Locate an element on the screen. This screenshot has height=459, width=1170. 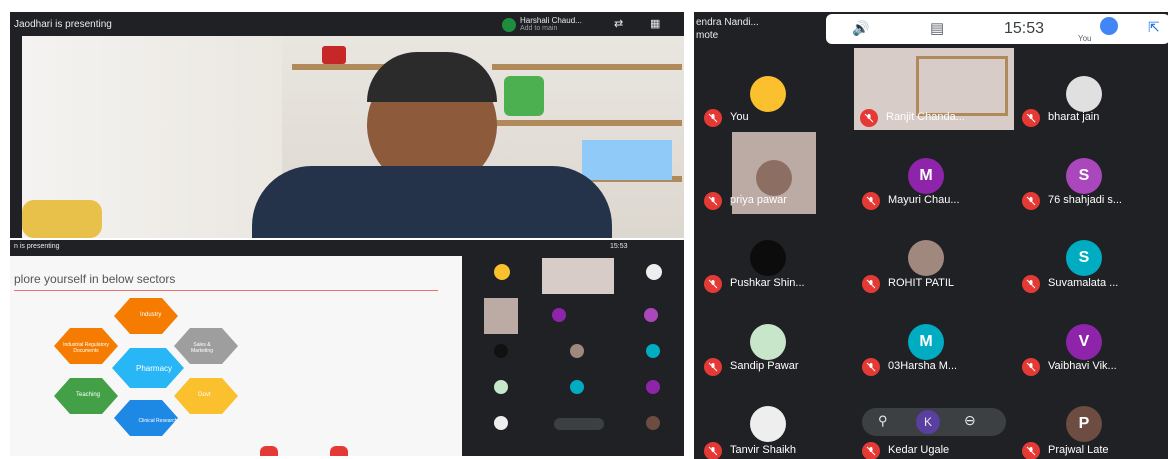
speaker-icon: 🔊 is located at coordinates (860, 28).